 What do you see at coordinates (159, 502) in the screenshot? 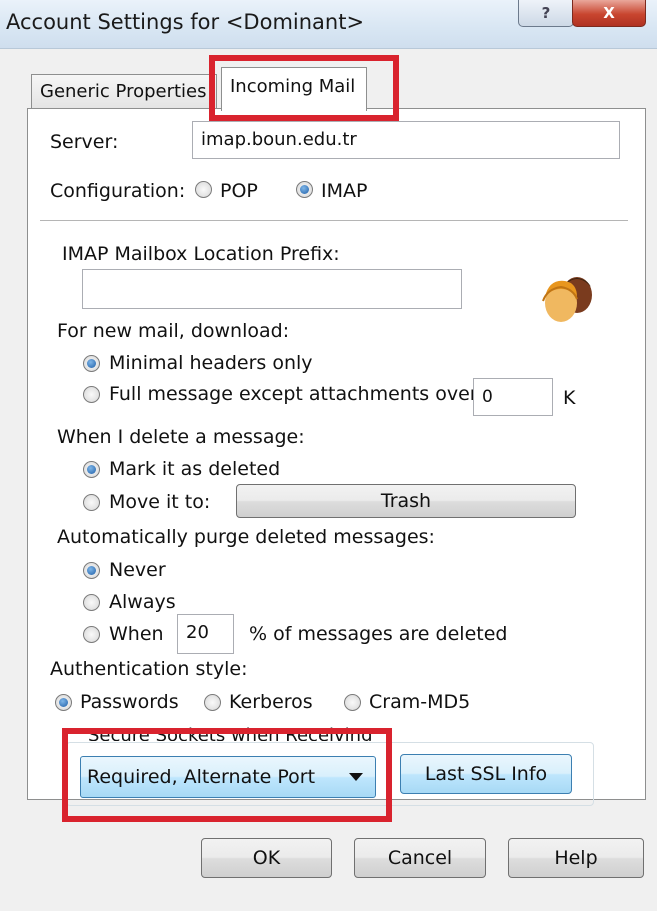
I see `move-to-label: Move it to:` at bounding box center [159, 502].